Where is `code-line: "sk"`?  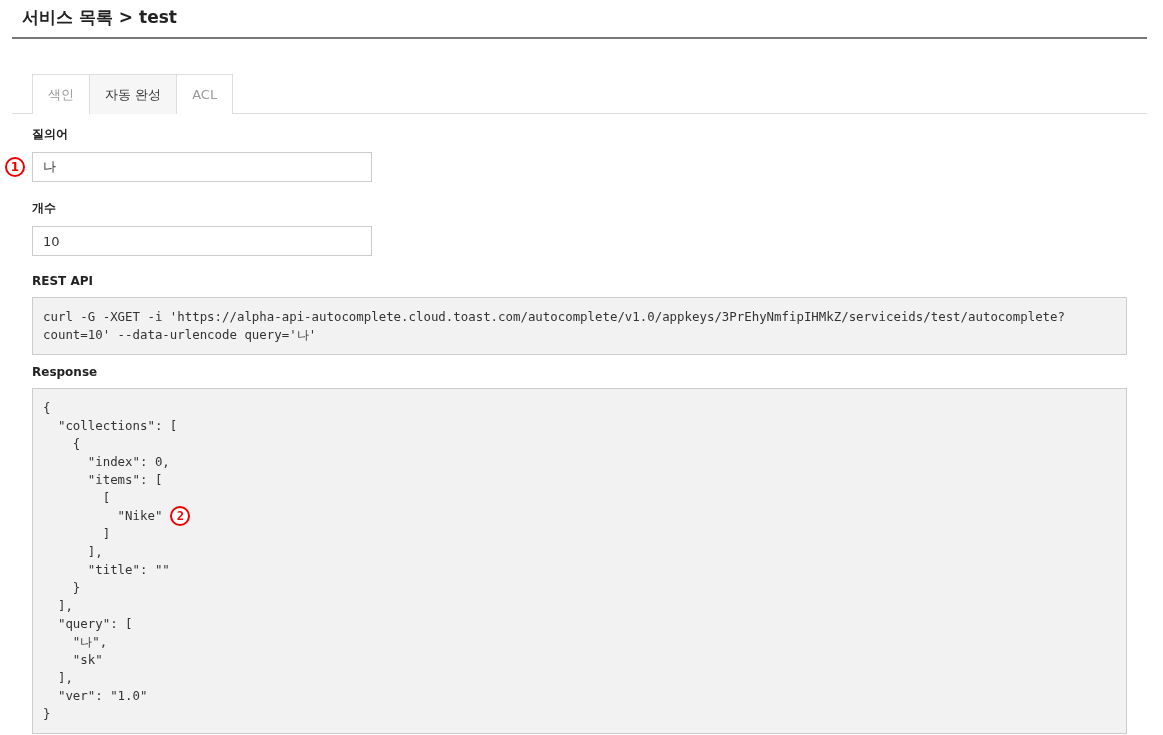
code-line: "sk" is located at coordinates (87, 660).